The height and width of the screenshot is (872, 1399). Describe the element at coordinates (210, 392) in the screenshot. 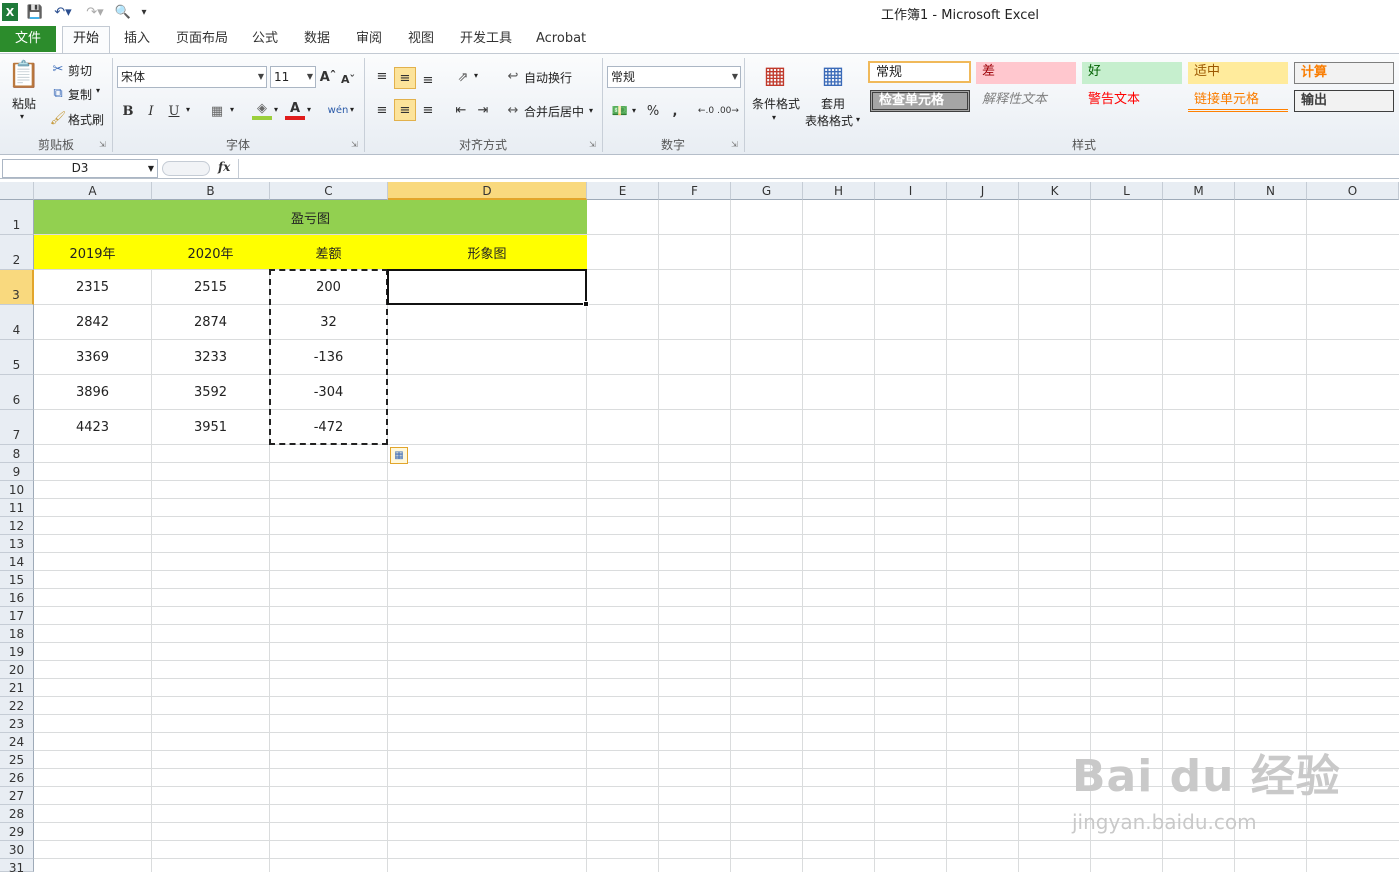

I see `data-cell: 3592` at that location.